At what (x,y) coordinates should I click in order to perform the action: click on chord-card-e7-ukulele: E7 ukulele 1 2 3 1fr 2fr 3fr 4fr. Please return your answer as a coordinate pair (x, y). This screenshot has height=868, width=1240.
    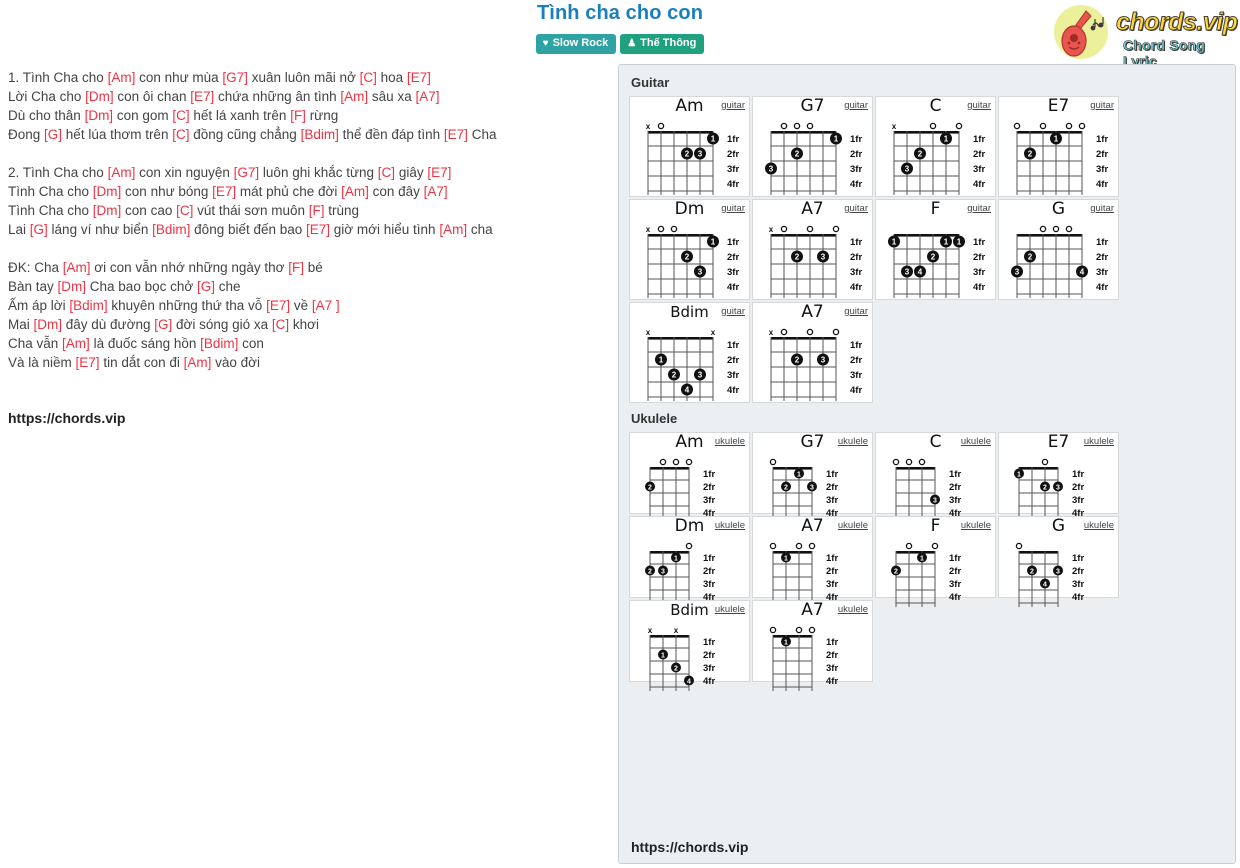
    Looking at the image, I should click on (1058, 477).